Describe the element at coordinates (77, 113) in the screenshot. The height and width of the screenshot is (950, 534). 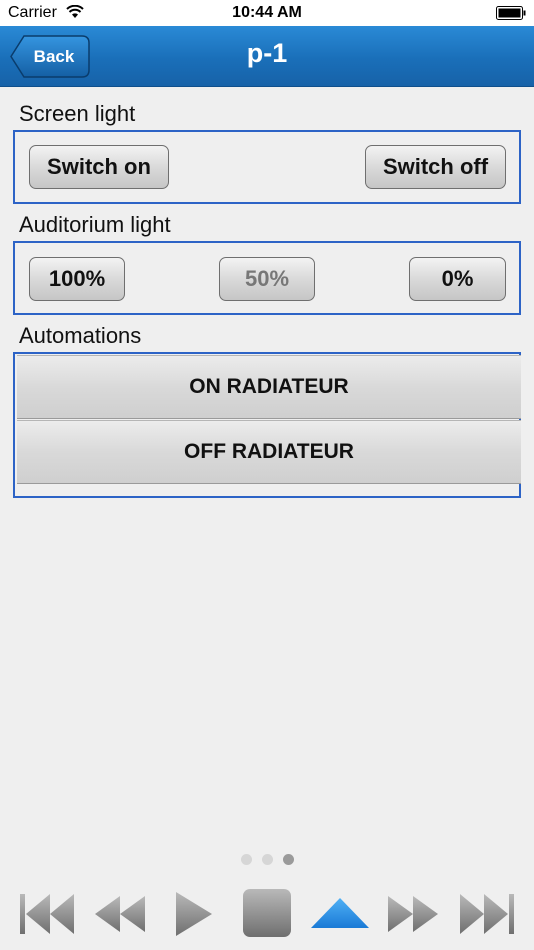
I see `screen-light-label: Screen light` at that location.